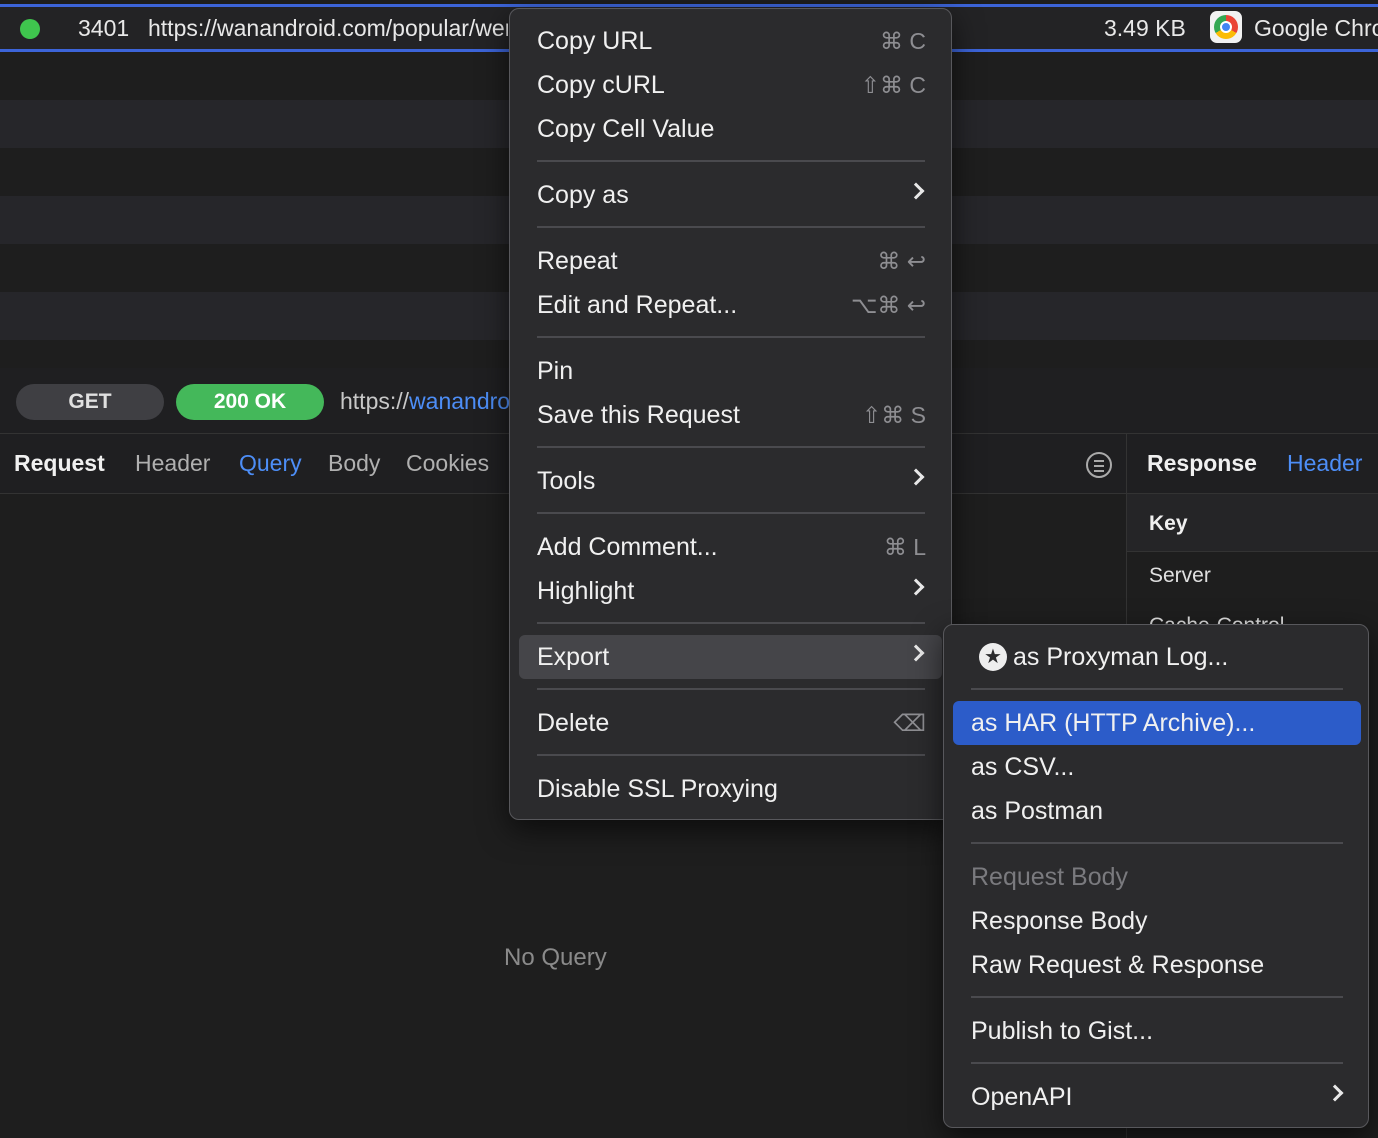 The image size is (1378, 1138). I want to click on tab-query: Query, so click(270, 463).